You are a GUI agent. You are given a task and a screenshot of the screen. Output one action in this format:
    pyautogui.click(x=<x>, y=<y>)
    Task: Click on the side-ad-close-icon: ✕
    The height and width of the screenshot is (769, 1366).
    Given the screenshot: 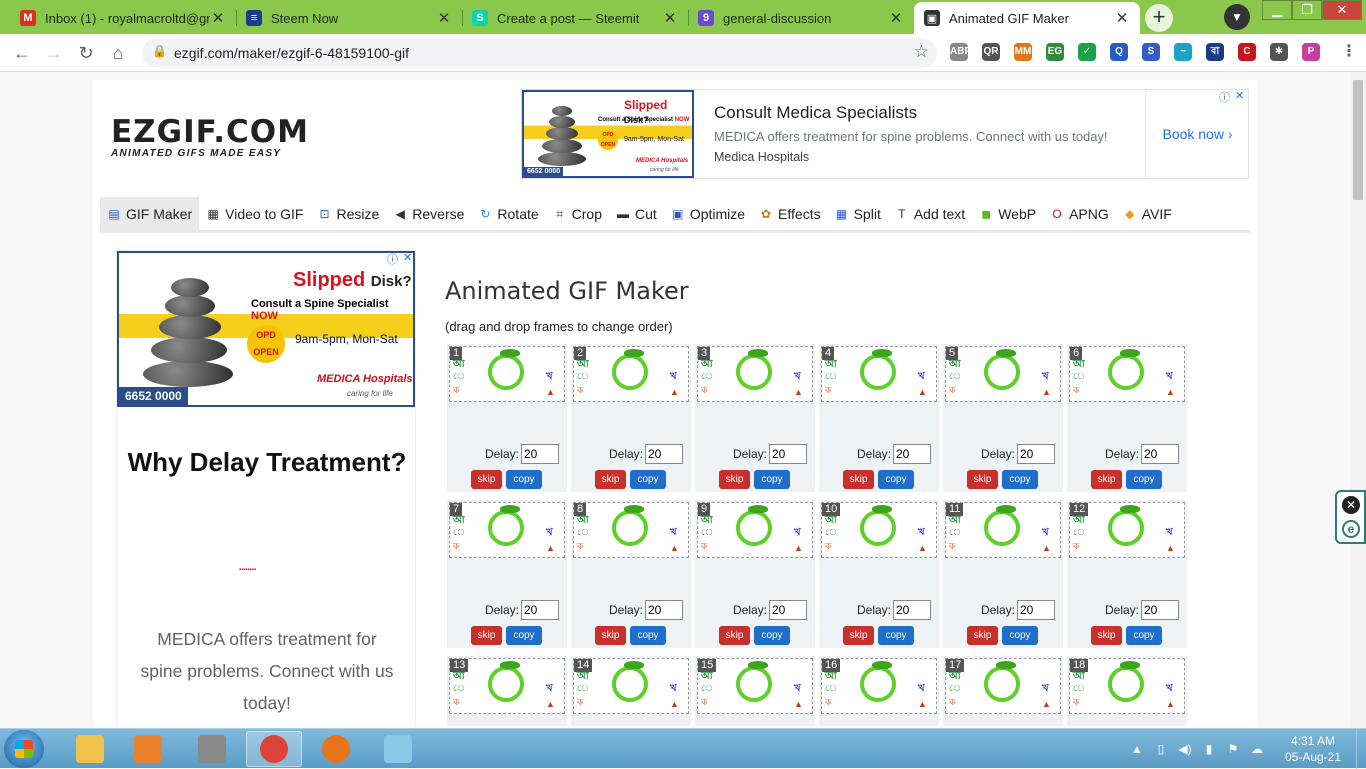 What is the action you would take?
    pyautogui.click(x=407, y=257)
    